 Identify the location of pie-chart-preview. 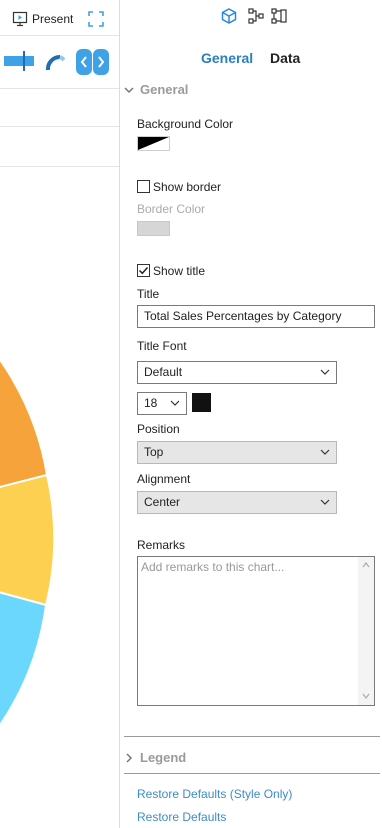
(28, 542).